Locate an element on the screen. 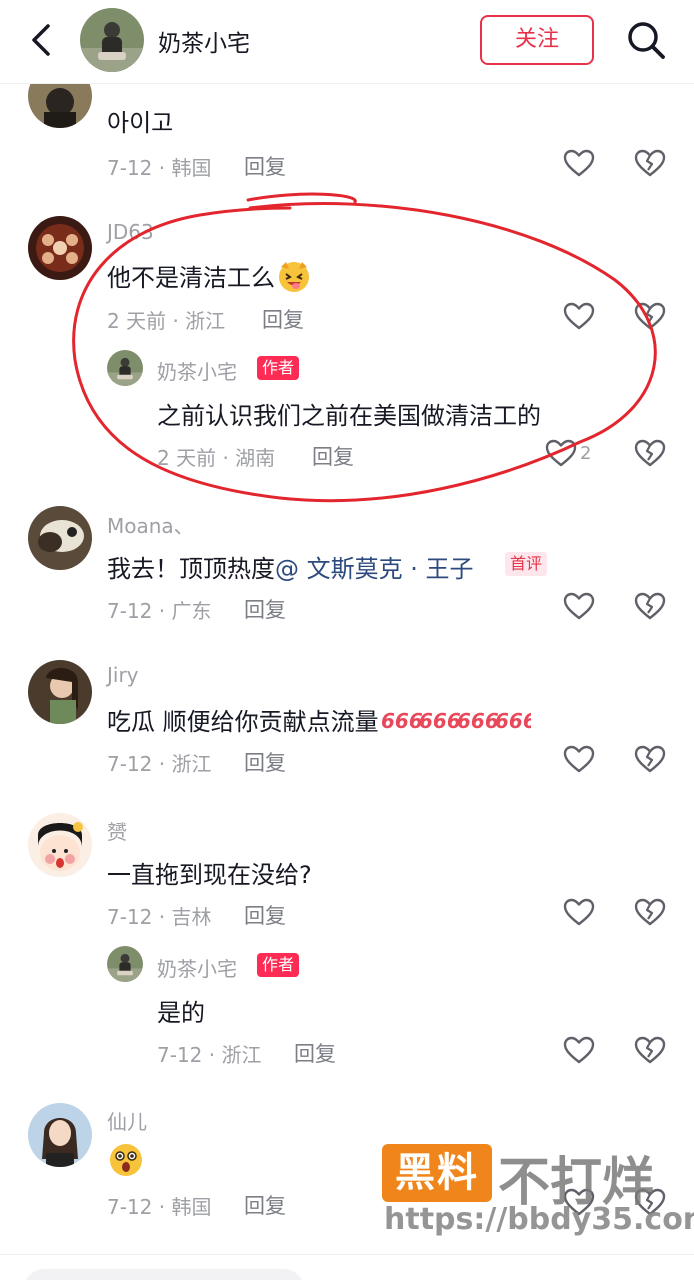  search-icon is located at coordinates (646, 40).